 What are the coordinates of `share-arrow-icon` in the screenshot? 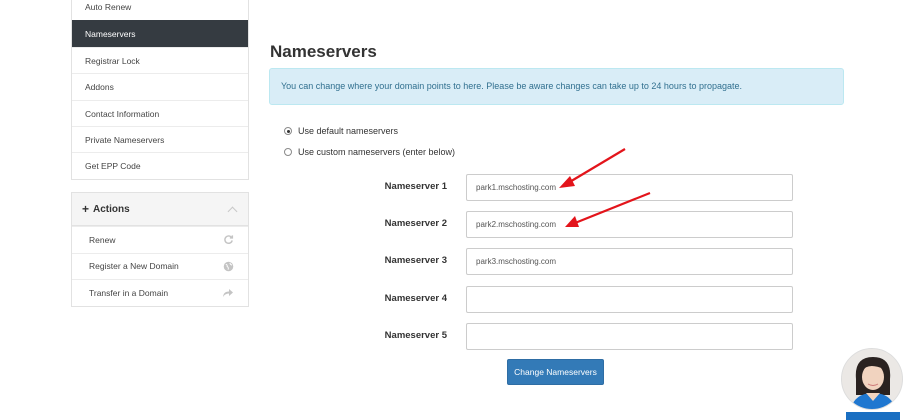 It's located at (228, 293).